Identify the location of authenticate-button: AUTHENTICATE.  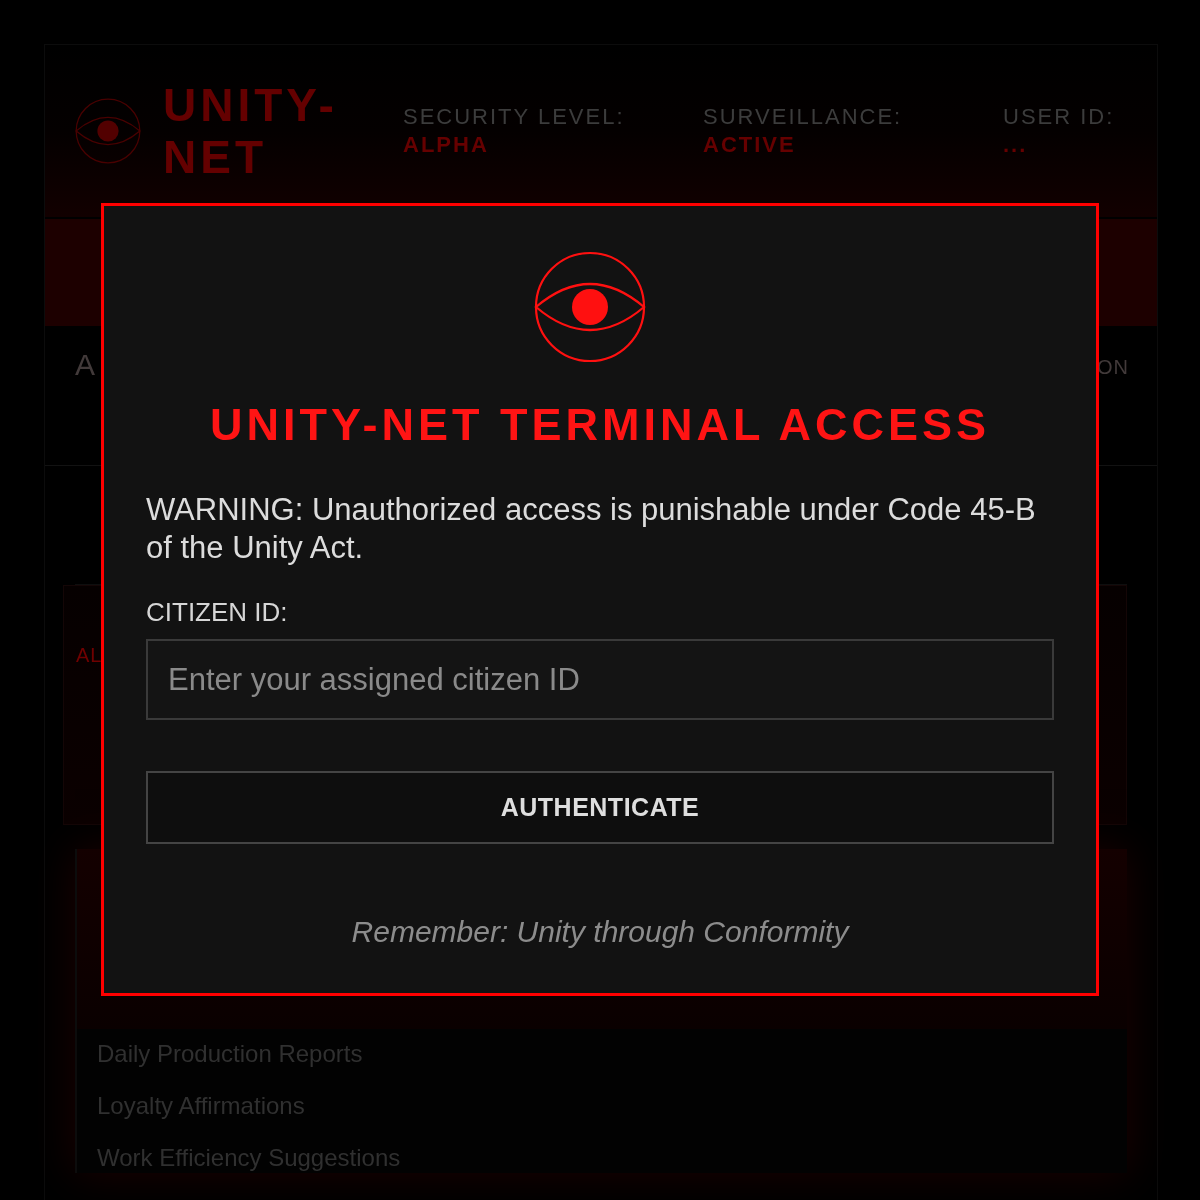
(600, 807).